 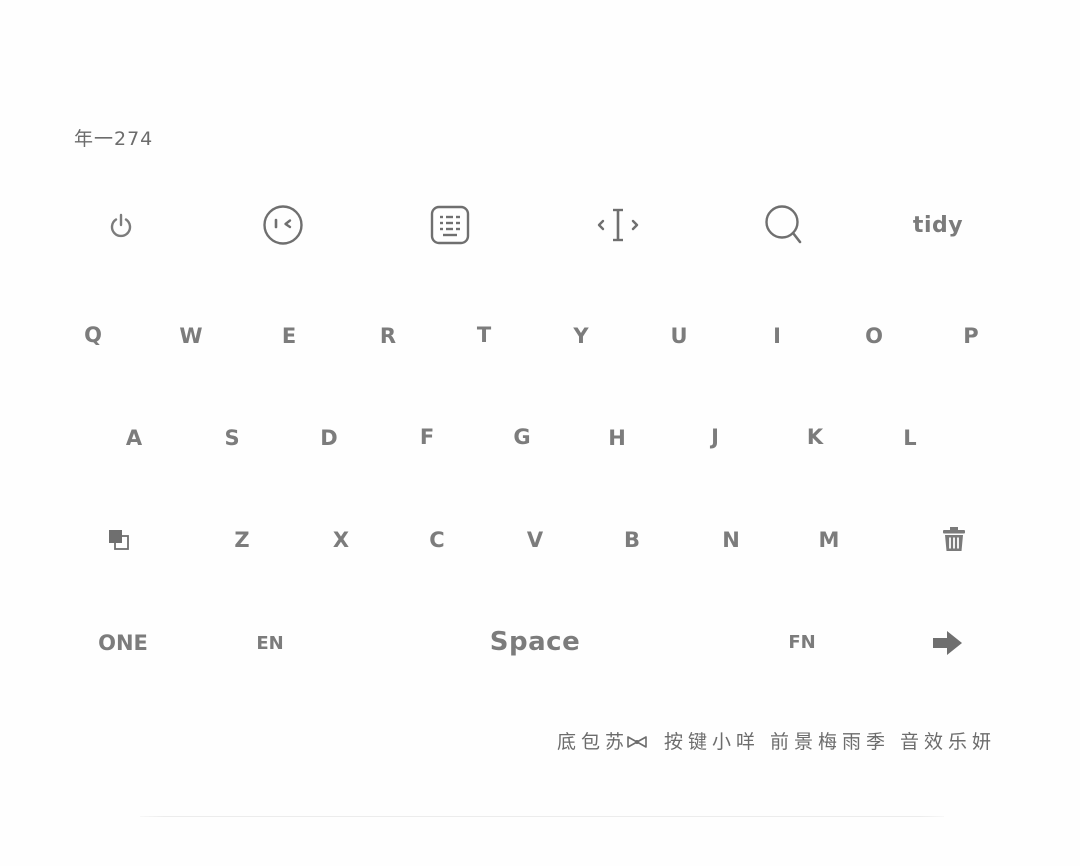 I want to click on key-n: N, so click(x=731, y=540).